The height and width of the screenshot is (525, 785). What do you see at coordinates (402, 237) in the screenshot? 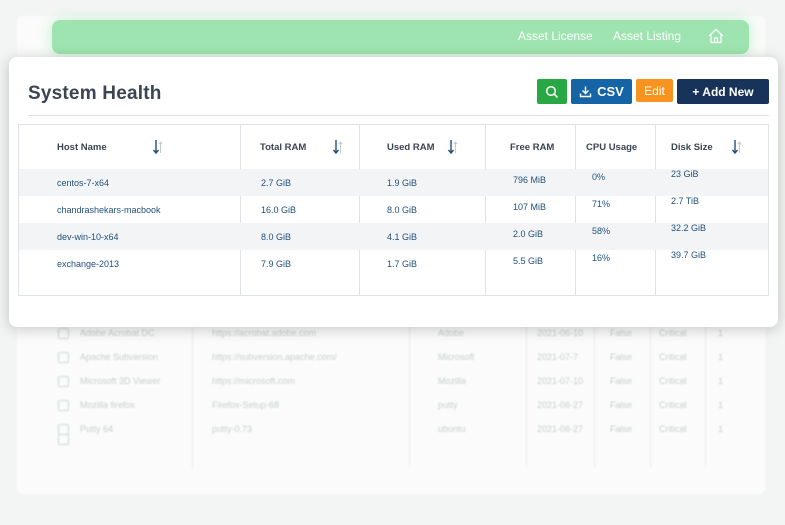
I see `cell-used-ram: 4.1 GiB` at bounding box center [402, 237].